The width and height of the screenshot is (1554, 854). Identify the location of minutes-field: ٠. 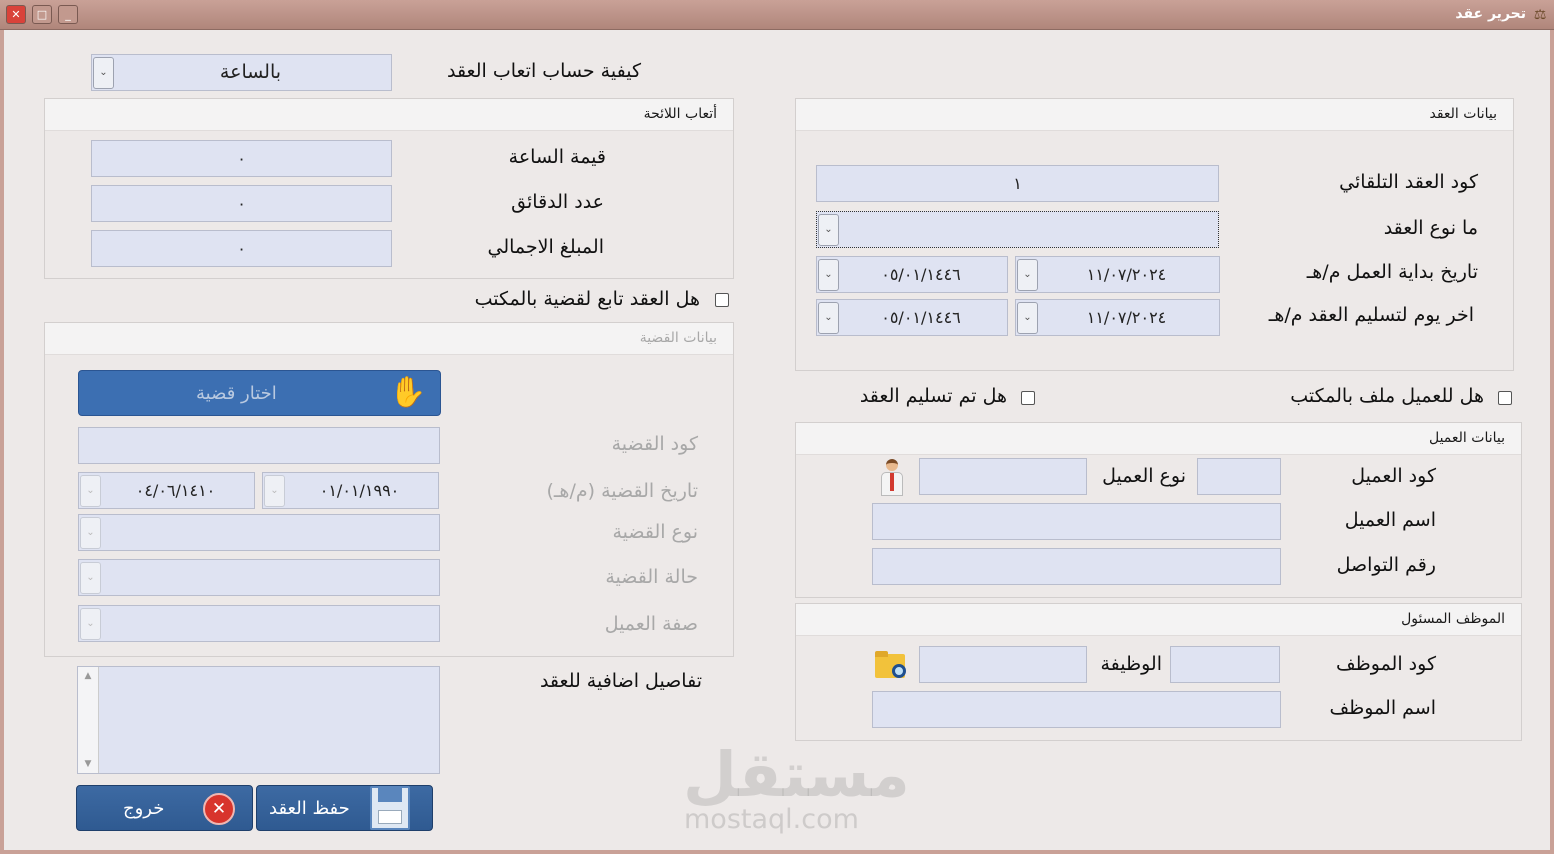
(241, 203).